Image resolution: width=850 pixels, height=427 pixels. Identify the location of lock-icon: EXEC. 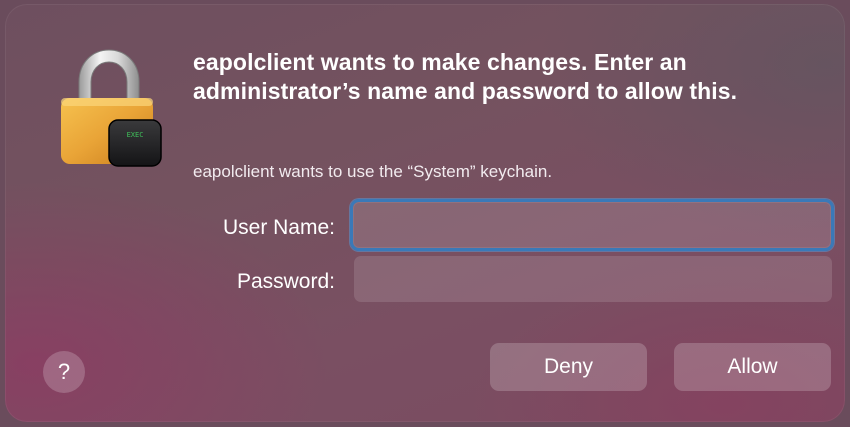
(111, 108).